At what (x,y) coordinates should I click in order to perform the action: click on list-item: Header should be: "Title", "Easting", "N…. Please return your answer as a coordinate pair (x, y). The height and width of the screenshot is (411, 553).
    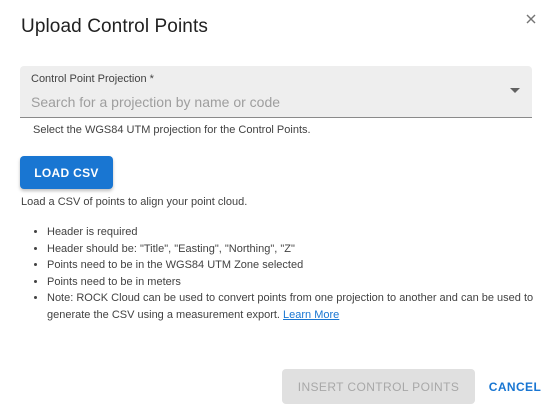
    Looking at the image, I should click on (292, 249).